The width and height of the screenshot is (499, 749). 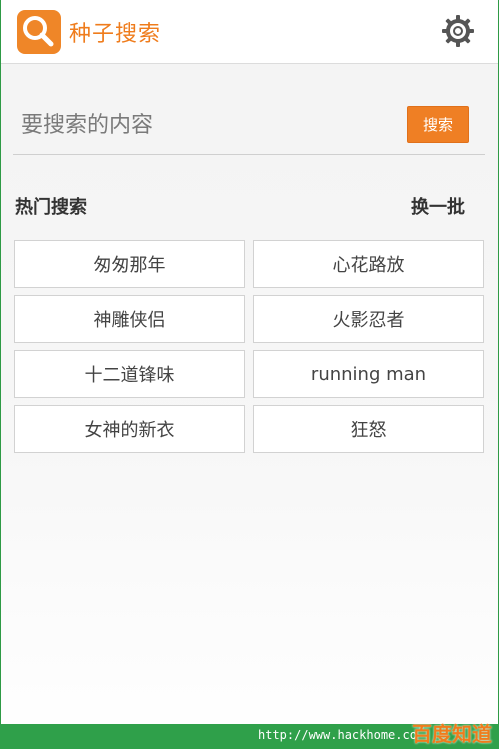 What do you see at coordinates (368, 429) in the screenshot?
I see `hot-search-item: 狂怒` at bounding box center [368, 429].